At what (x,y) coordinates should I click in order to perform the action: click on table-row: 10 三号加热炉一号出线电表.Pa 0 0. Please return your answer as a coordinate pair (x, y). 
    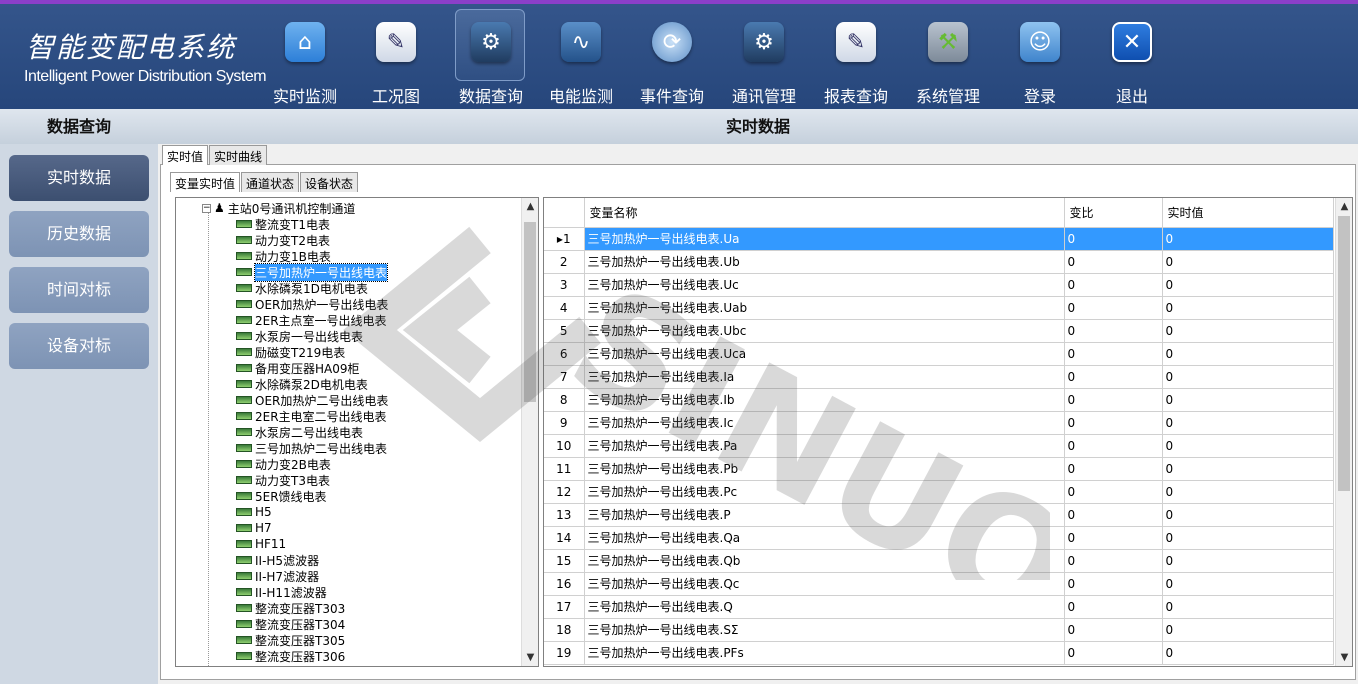
    Looking at the image, I should click on (939, 446).